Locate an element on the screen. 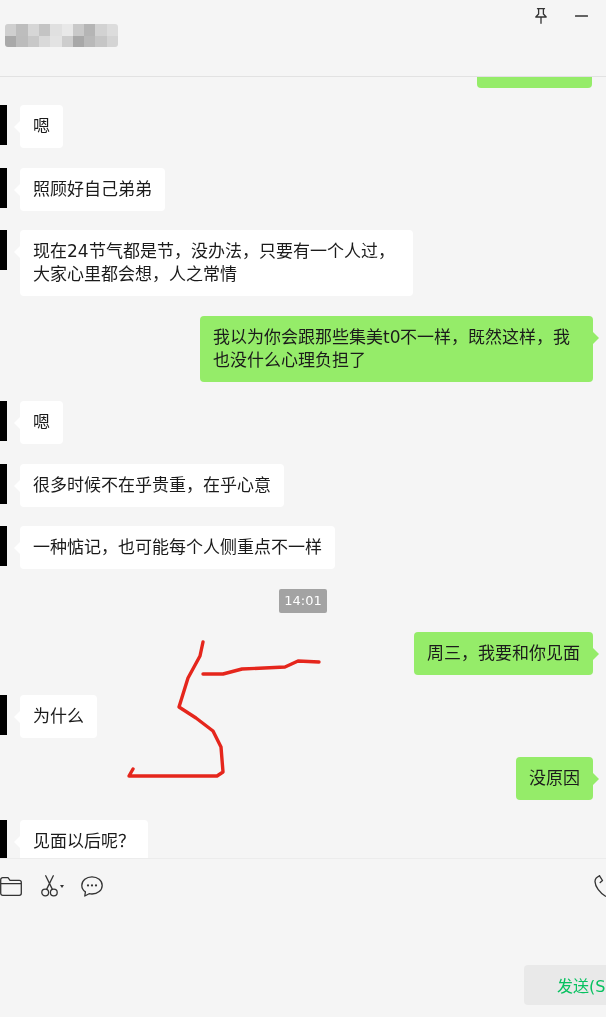 The image size is (606, 1017). folder-icon is located at coordinates (11, 886).